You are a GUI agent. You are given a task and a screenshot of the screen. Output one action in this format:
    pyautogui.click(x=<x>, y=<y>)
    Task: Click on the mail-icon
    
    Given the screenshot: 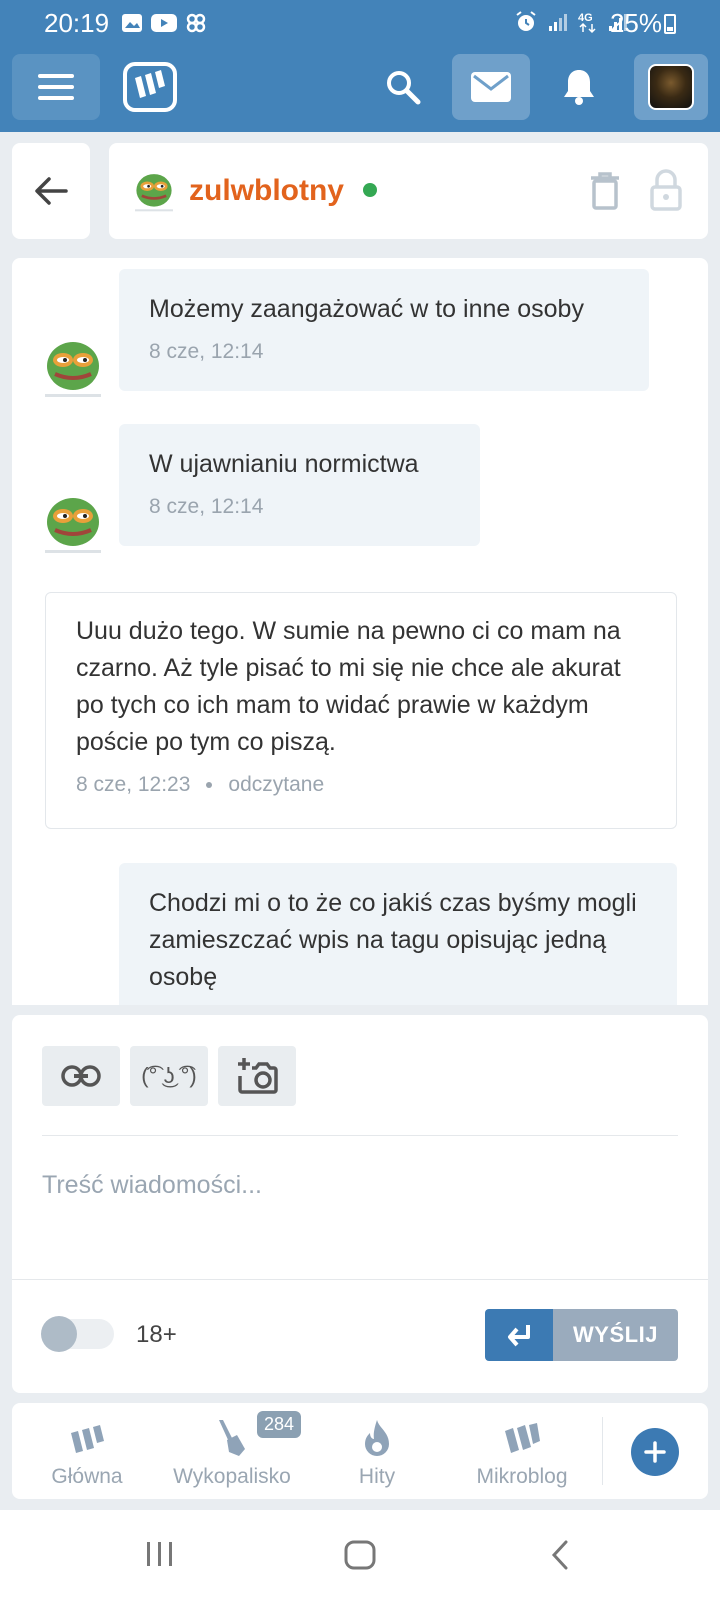 What is the action you would take?
    pyautogui.click(x=491, y=87)
    